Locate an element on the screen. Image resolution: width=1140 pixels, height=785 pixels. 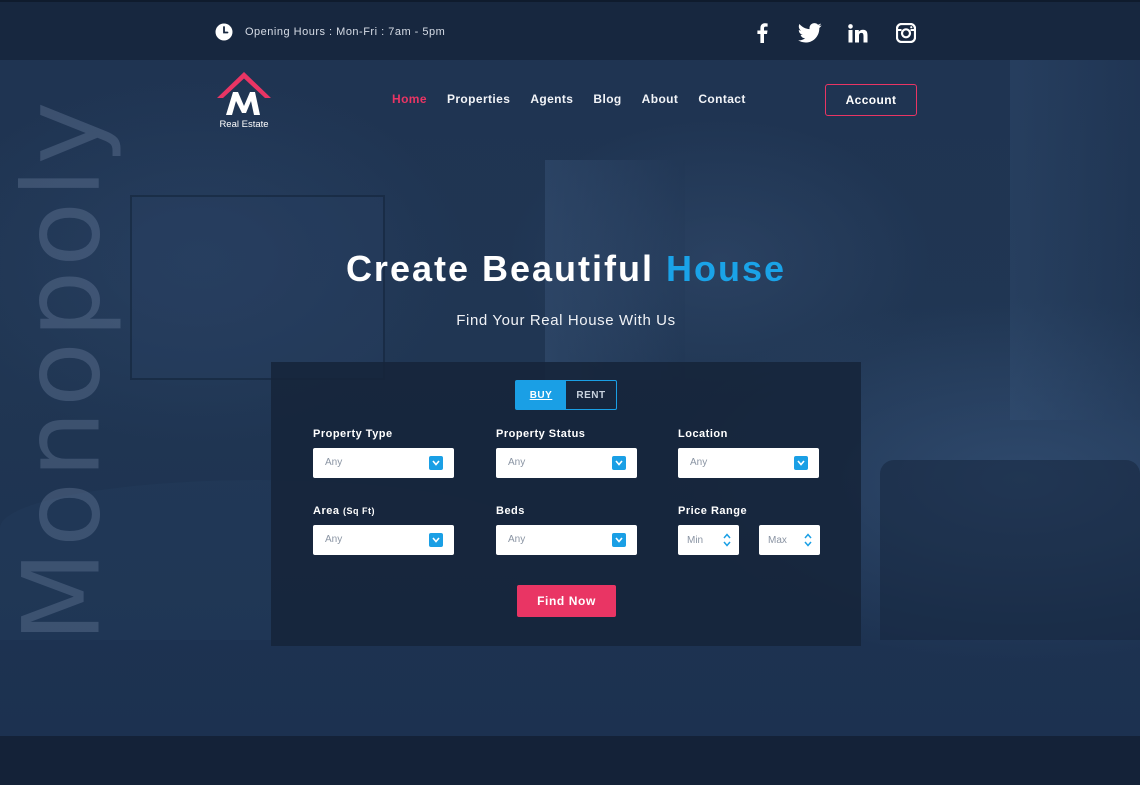
price-max-placeholder: Max is located at coordinates (777, 540).